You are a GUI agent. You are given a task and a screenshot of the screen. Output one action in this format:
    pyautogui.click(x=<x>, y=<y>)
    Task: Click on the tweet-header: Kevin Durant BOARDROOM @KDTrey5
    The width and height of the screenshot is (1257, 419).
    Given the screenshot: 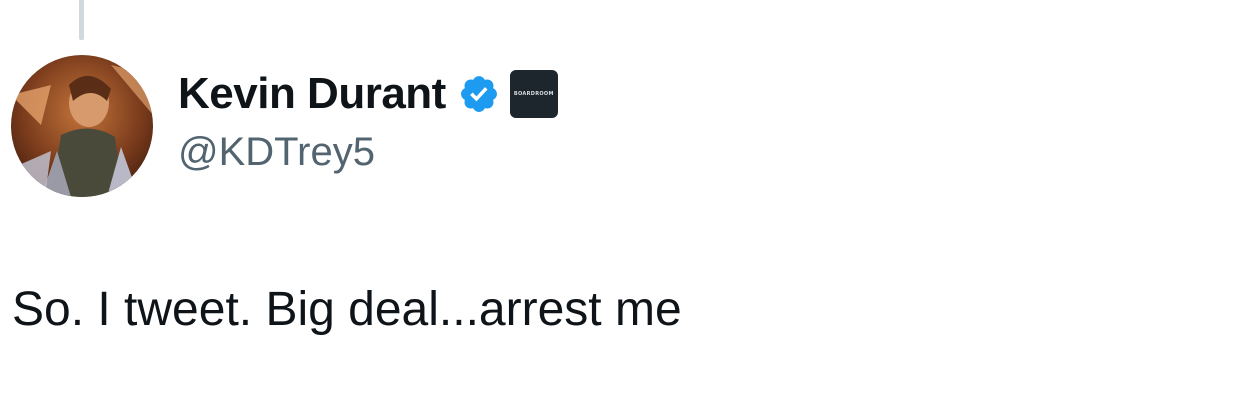 What is the action you would take?
    pyautogui.click(x=368, y=123)
    